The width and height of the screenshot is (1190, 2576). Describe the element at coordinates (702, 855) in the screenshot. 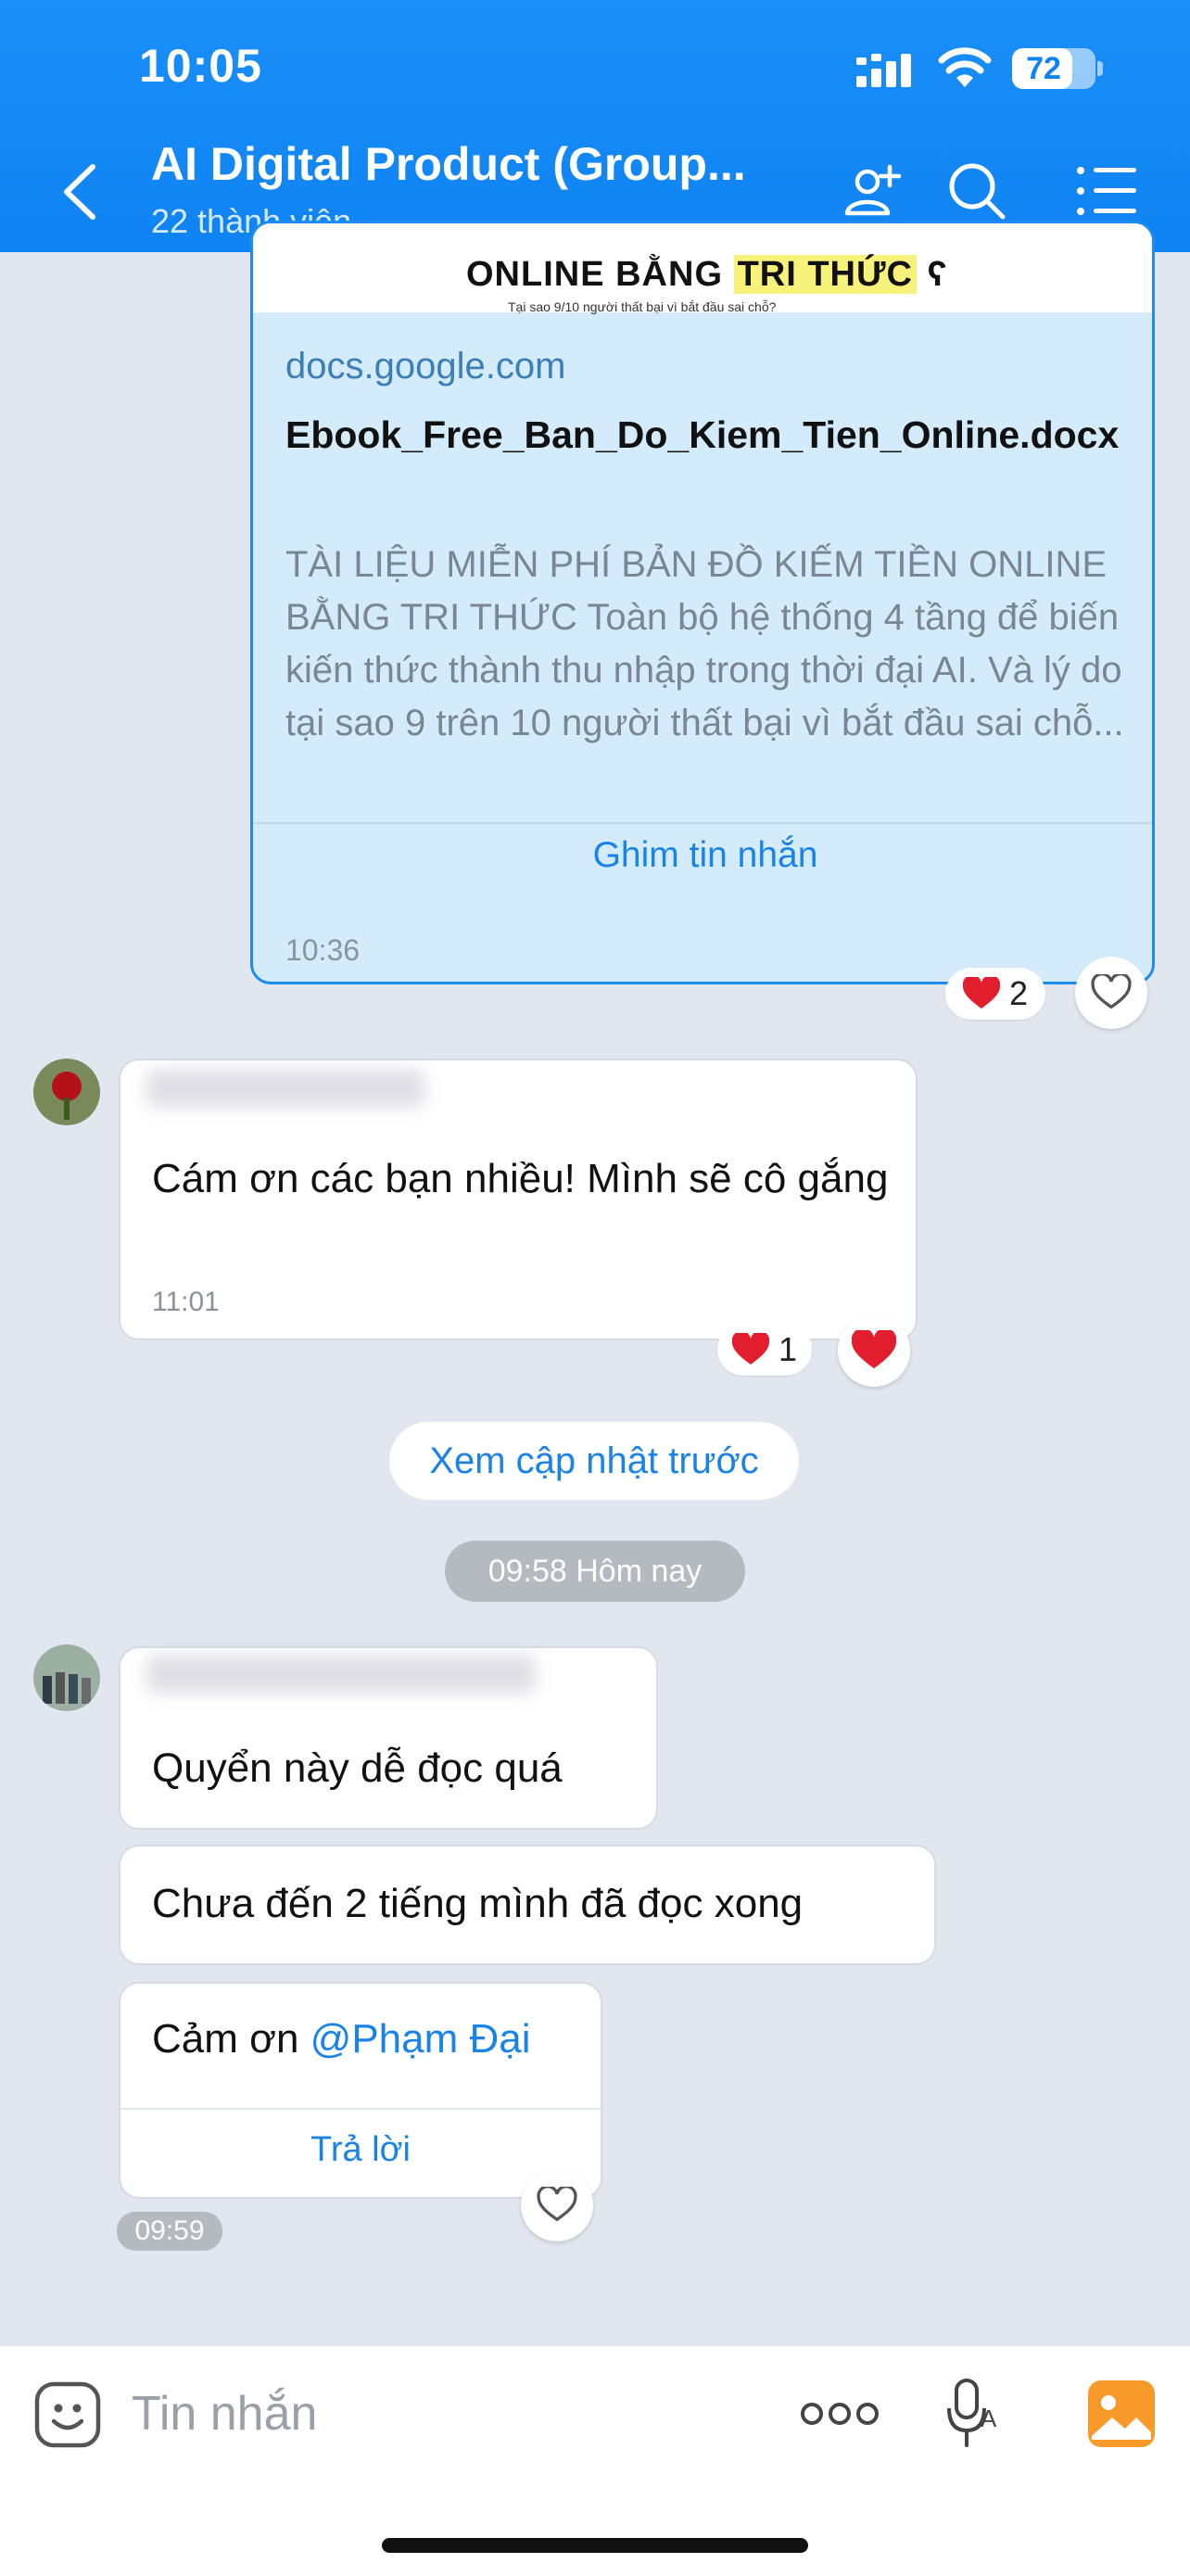

I see `pin-message-button: Ghim tin nhắn` at that location.